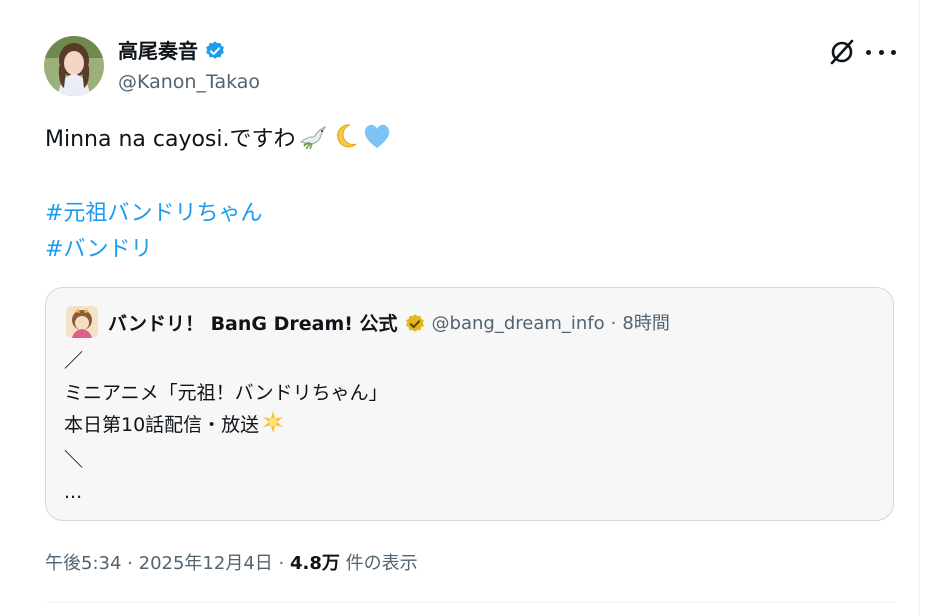 This screenshot has width=942, height=616. I want to click on tweet-time: 午後5:34, so click(83, 563).